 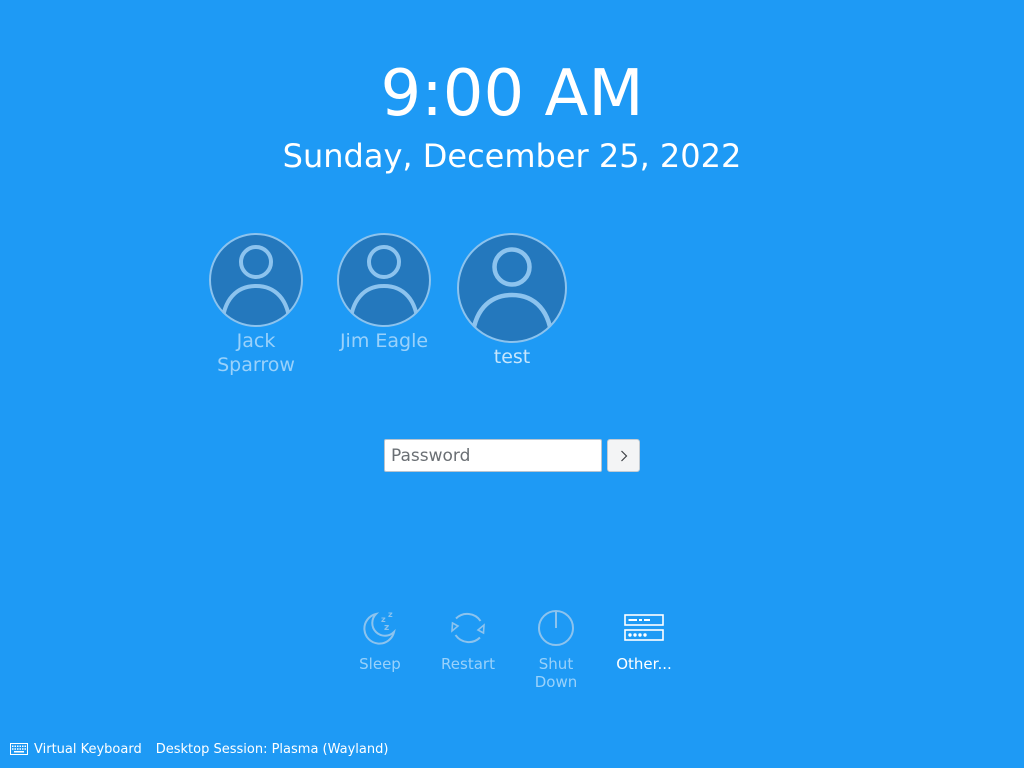 I want to click on user-name: Jim Eagle, so click(x=384, y=341).